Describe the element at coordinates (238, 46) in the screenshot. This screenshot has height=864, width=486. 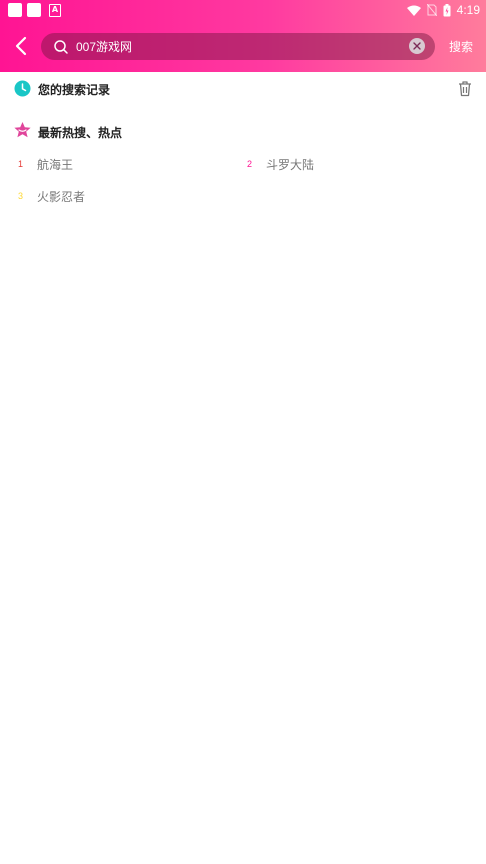
I see `search-box: 007游戏网` at that location.